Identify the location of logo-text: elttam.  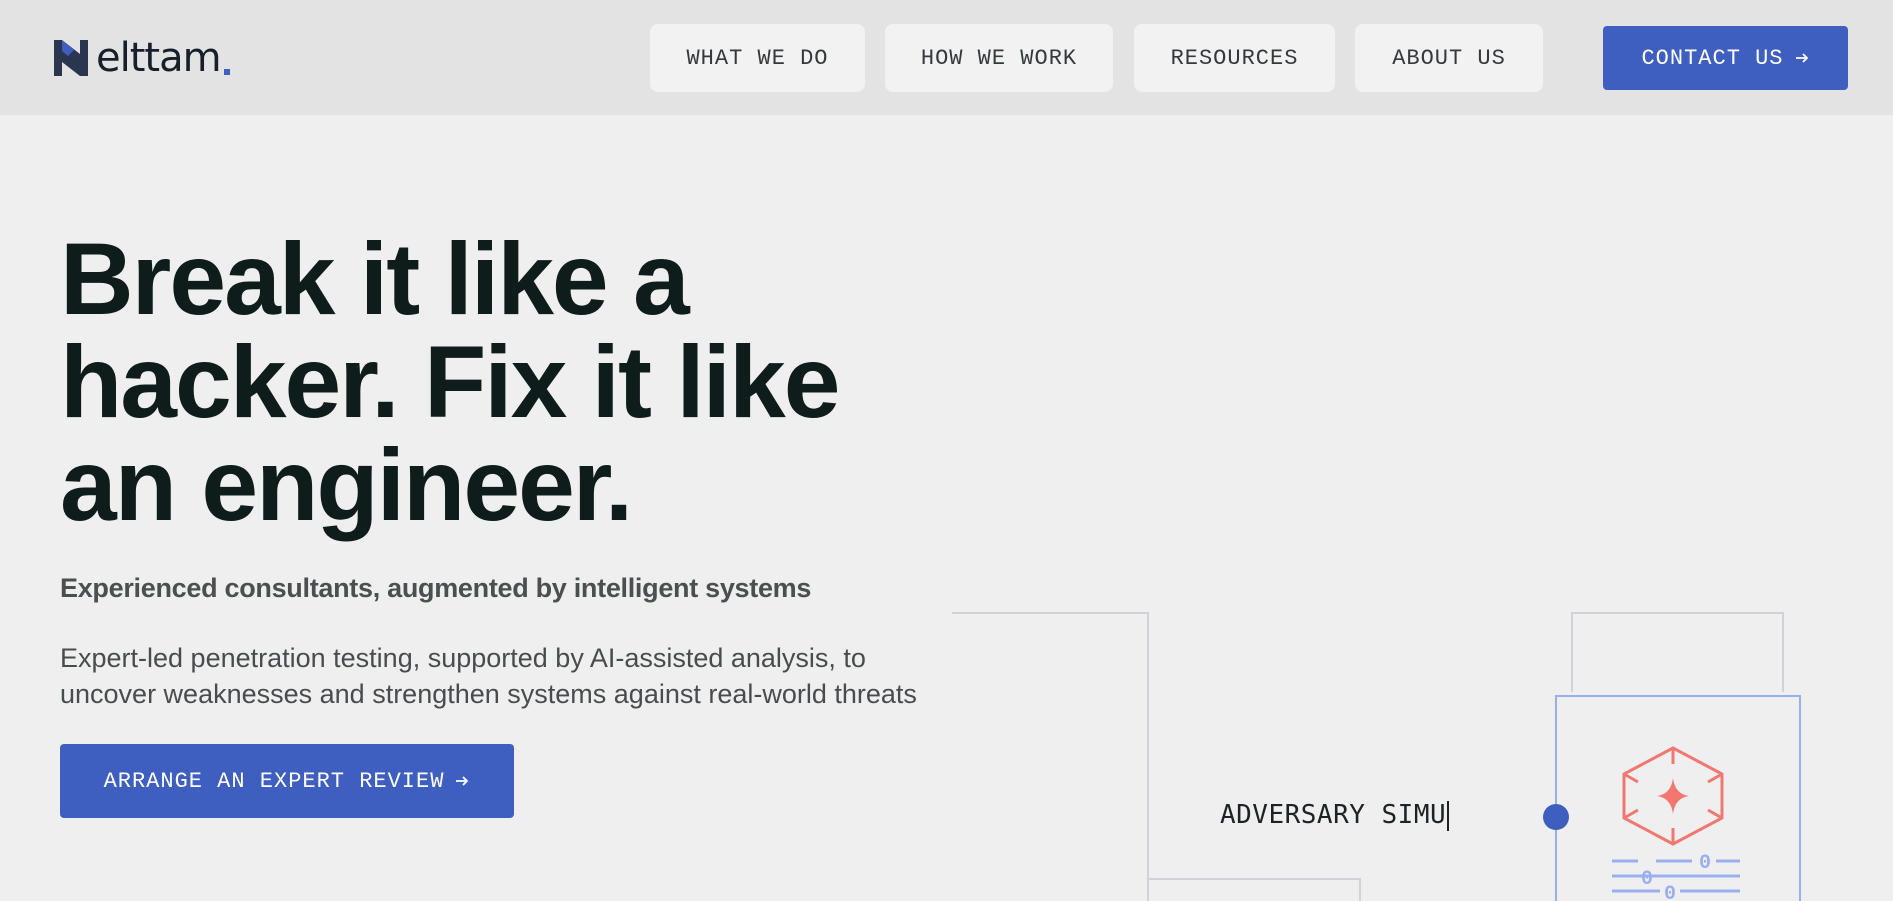
(159, 58).